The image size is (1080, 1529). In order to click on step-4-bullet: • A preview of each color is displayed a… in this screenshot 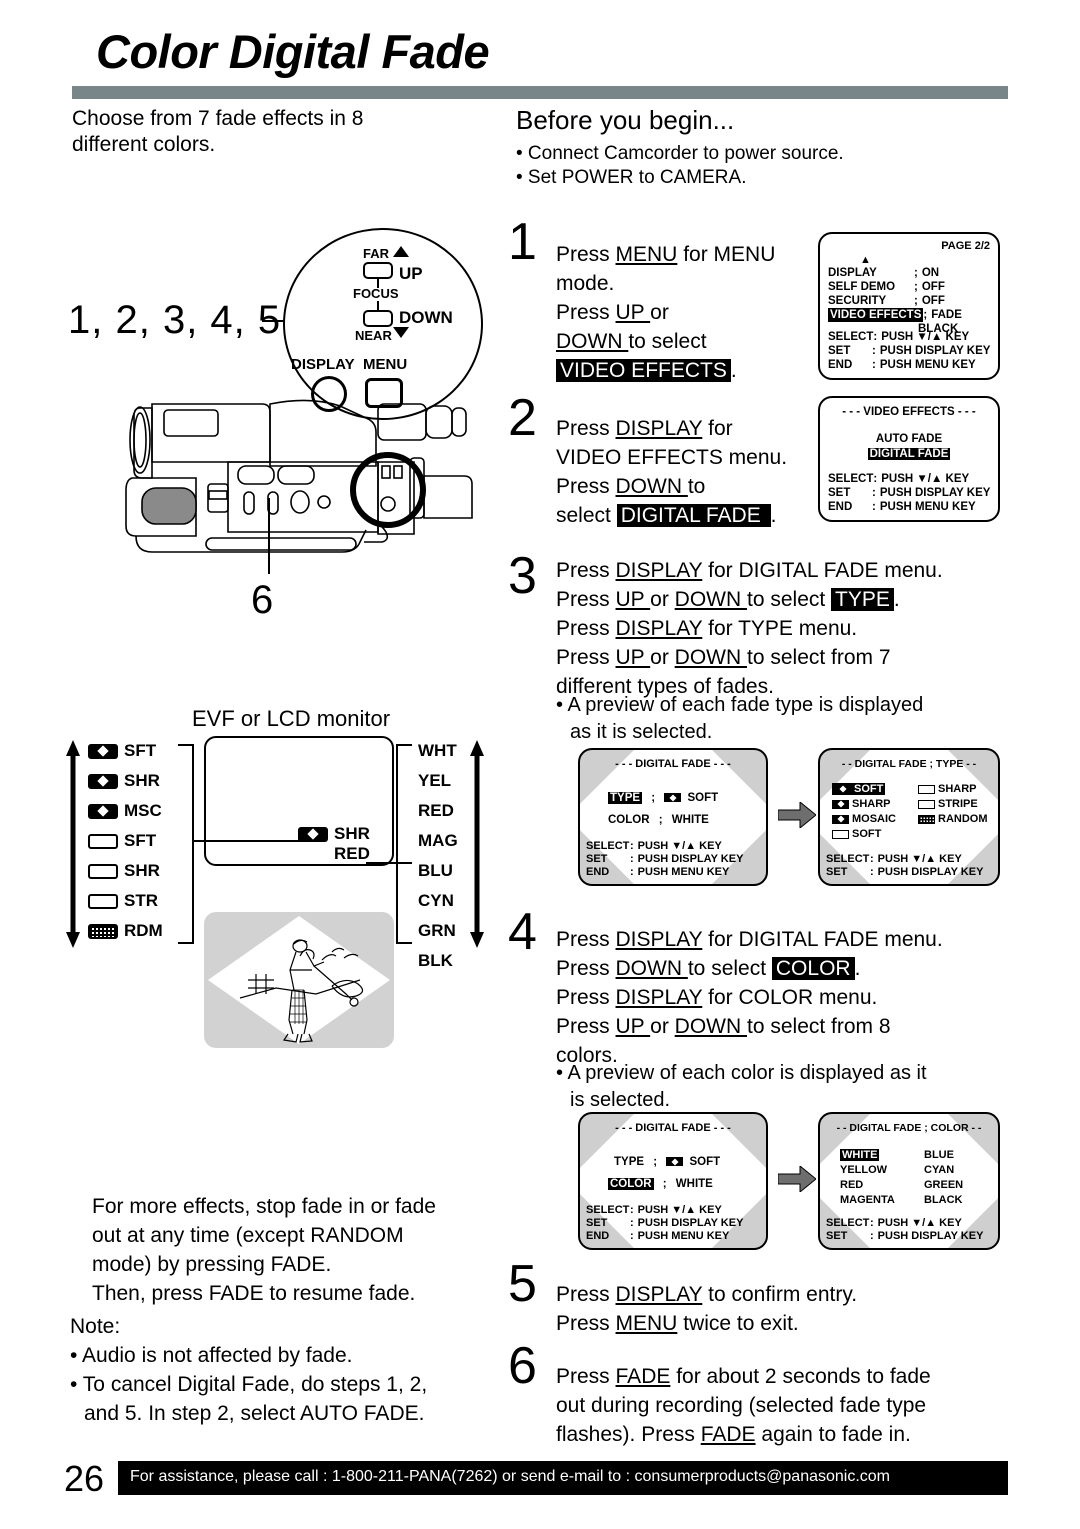, I will do `click(791, 1087)`.